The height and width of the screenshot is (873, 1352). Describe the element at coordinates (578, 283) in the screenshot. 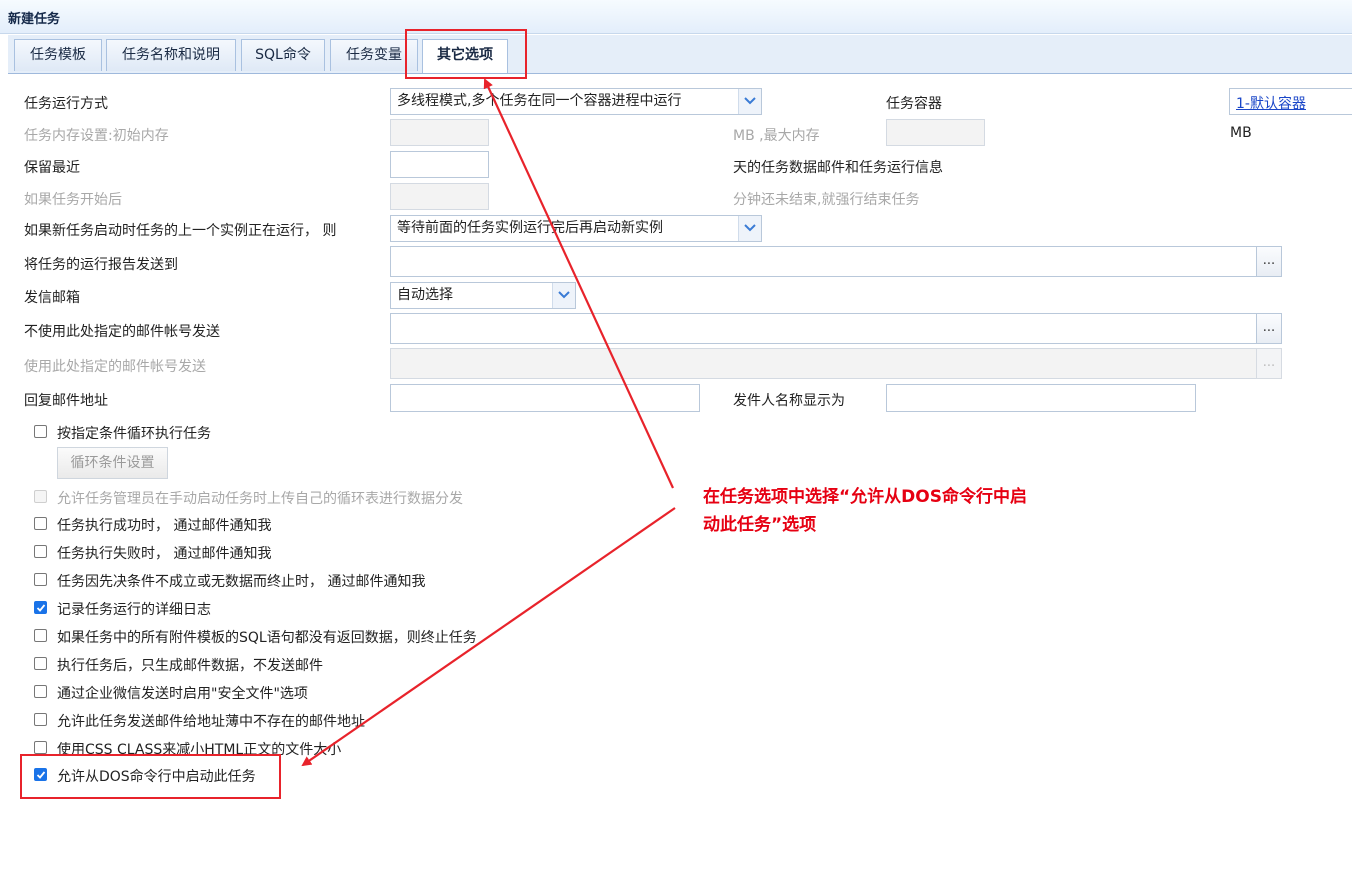

I see `arrow-to-tab` at that location.